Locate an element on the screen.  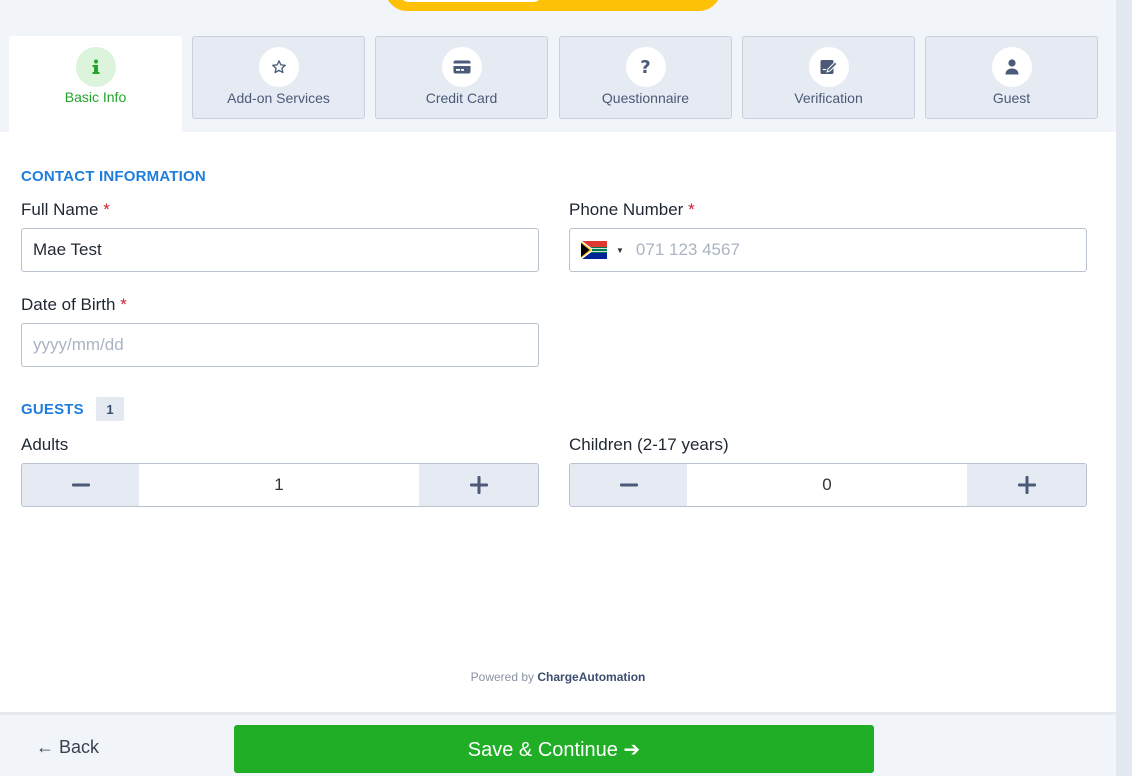
tab-basic-info: Basic Info is located at coordinates (95, 84).